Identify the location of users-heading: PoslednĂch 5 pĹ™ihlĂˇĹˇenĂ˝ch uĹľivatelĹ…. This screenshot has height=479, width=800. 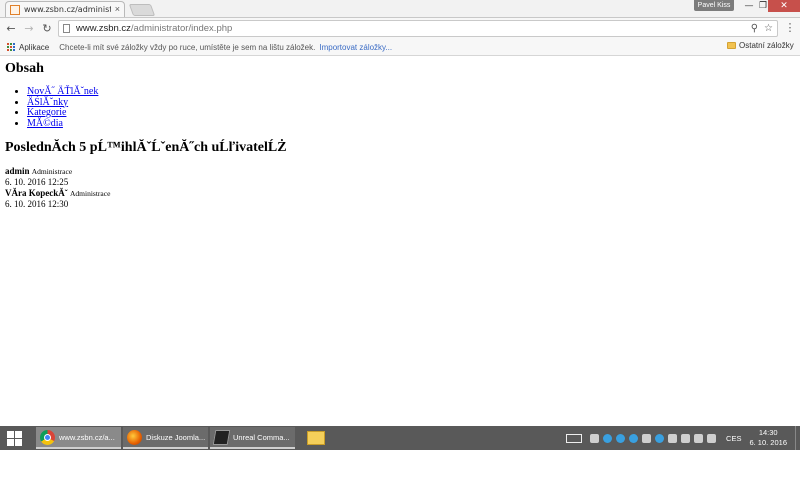
(146, 147).